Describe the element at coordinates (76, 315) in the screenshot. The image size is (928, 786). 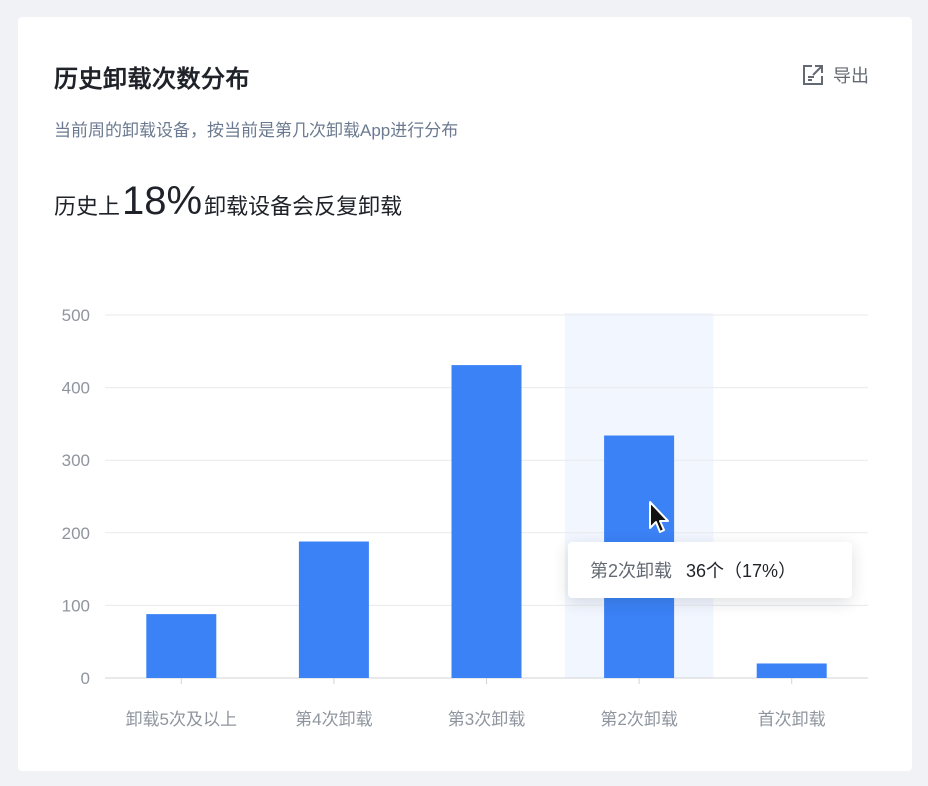
I see `y-tick-label: 500` at that location.